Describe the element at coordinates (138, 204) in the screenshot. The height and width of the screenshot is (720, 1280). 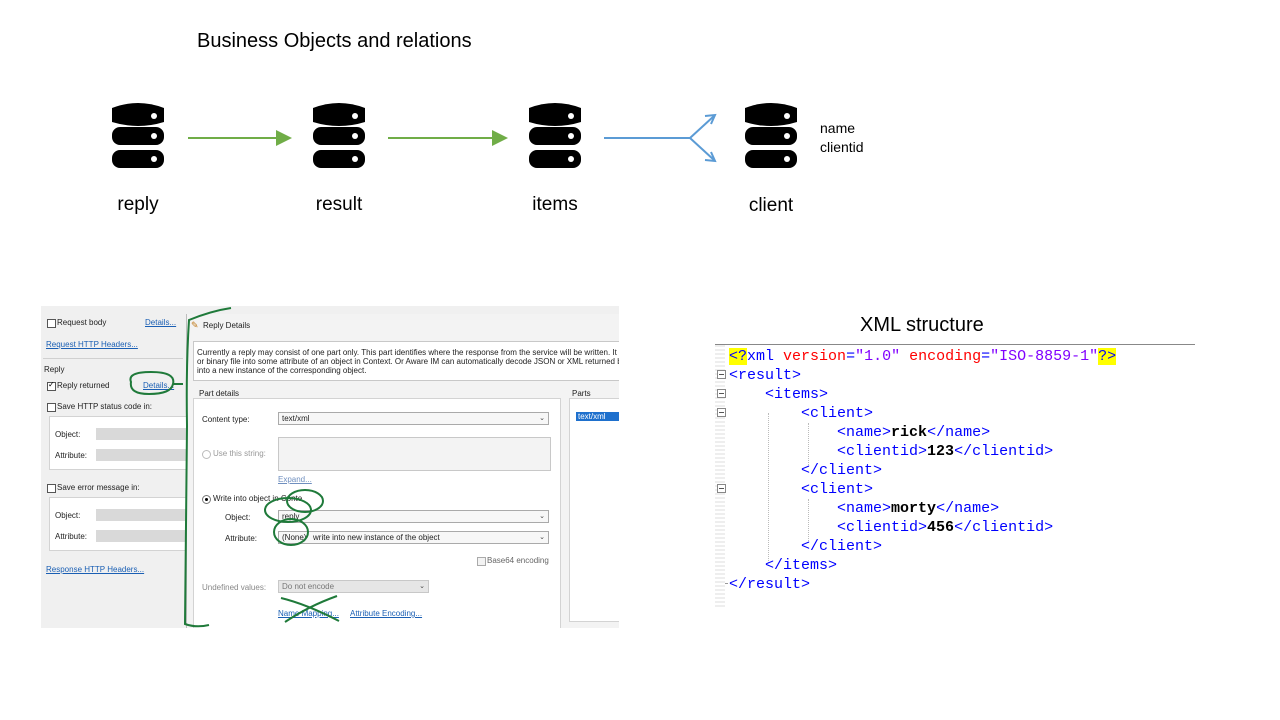
I see `node-label-reply: reply` at that location.